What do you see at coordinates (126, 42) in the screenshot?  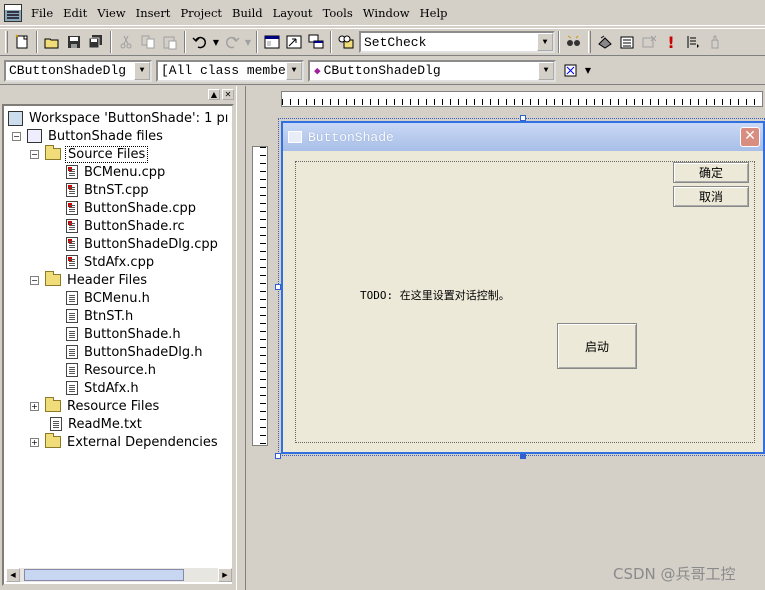 I see `cut-icon` at bounding box center [126, 42].